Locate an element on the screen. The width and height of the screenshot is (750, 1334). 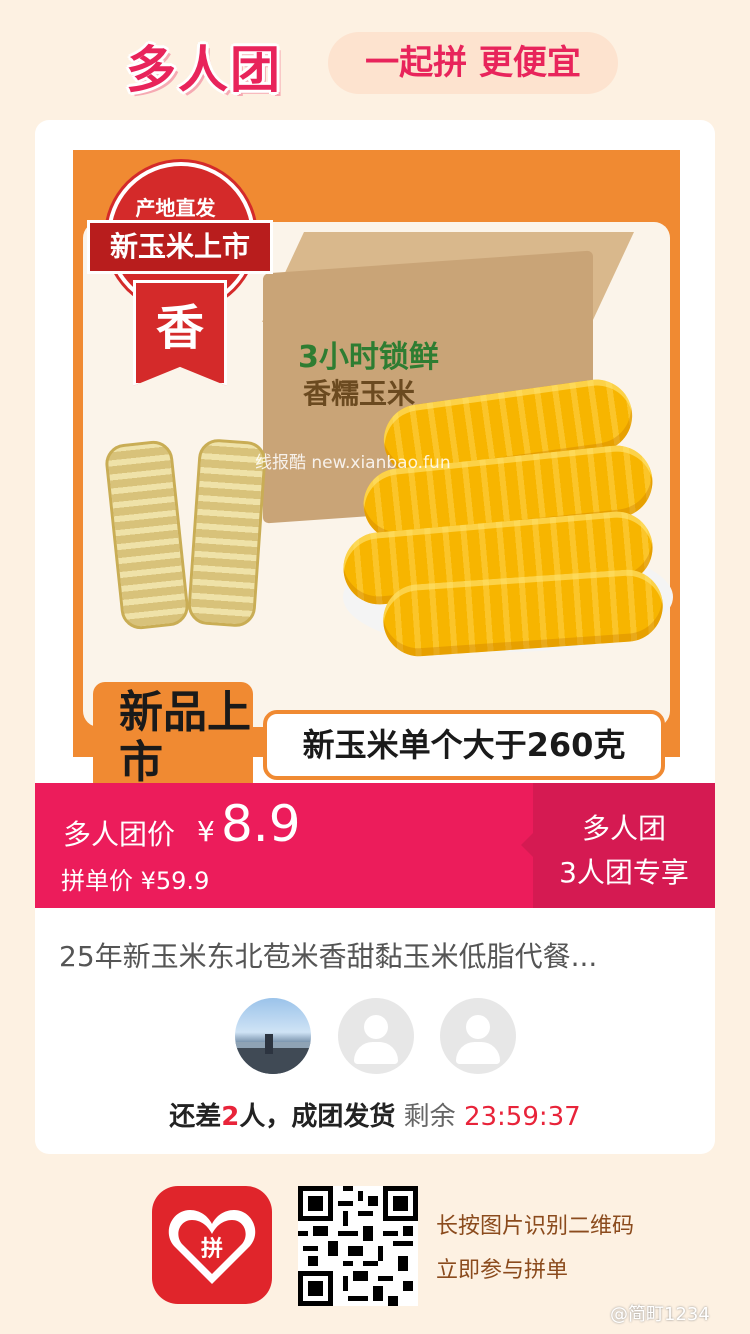
qr-caption-scan: 长按图片识别二维码 is located at coordinates (535, 1226).